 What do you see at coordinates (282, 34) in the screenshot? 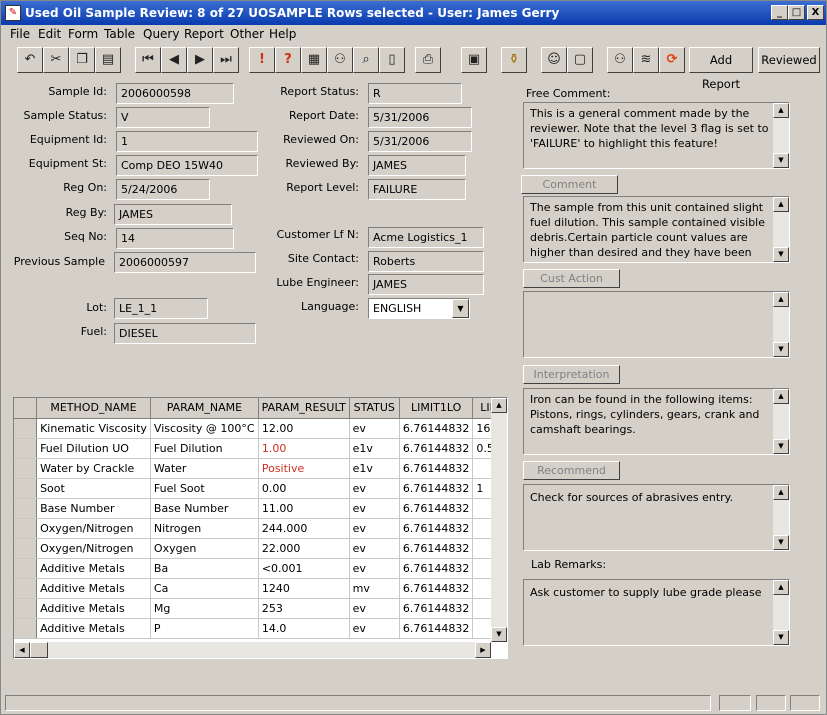
I see `menu-help: Help` at bounding box center [282, 34].